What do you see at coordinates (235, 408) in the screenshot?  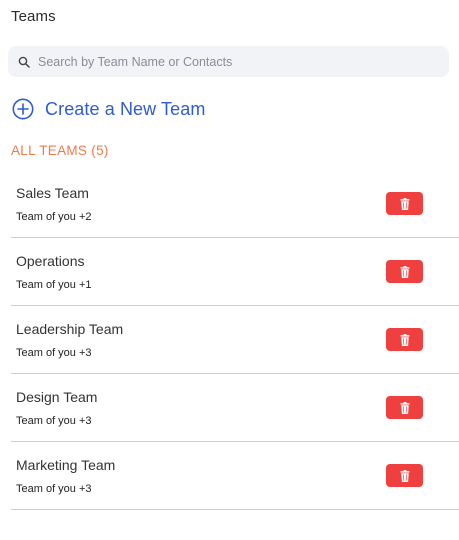 I see `team-row: Design Team Team of you +3` at bounding box center [235, 408].